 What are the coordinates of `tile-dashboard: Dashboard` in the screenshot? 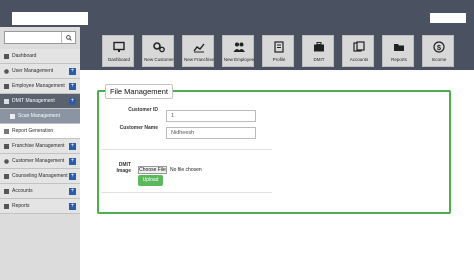 It's located at (118, 51).